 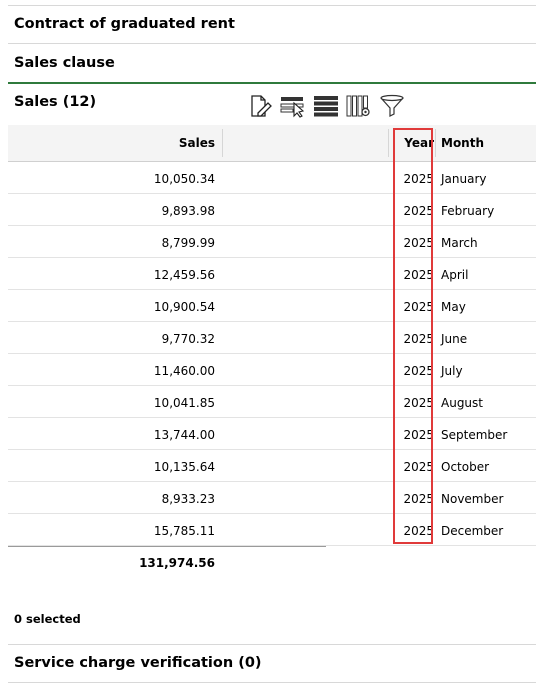 I want to click on cell-sales: 9,893.98, so click(x=188, y=211).